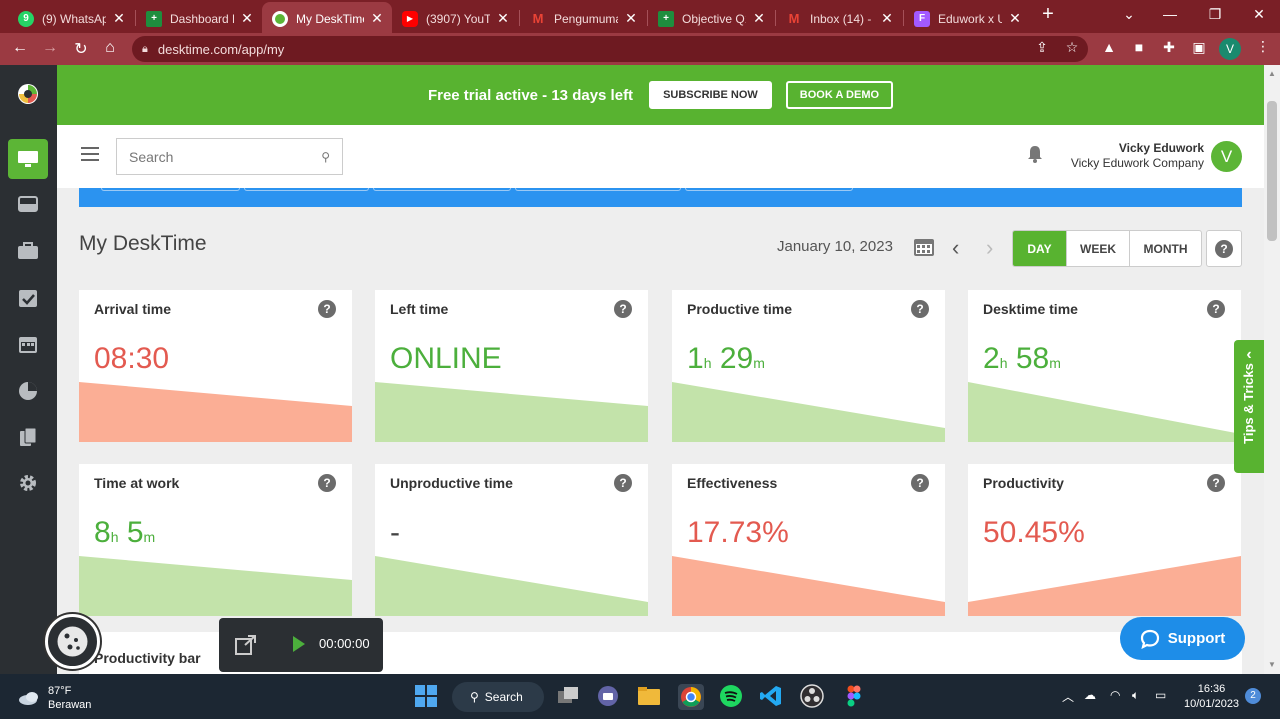  I want to click on briefcase-icon, so click(28, 251).